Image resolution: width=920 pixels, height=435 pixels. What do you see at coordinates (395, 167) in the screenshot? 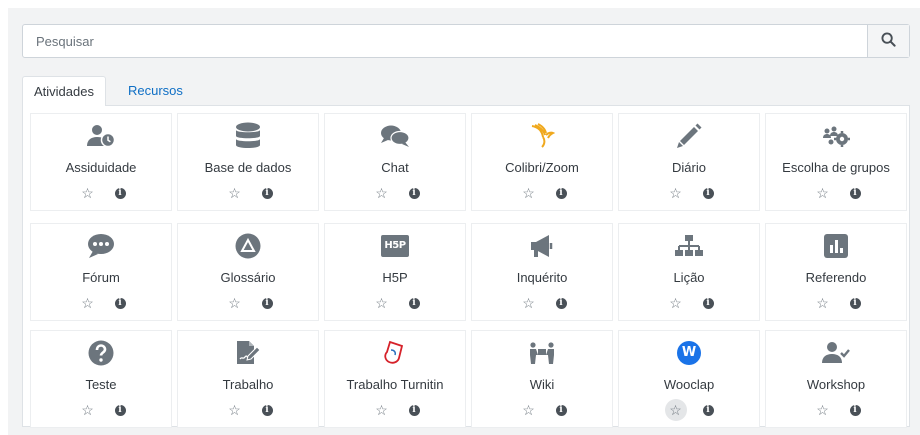
I see `activity-label: Chat` at bounding box center [395, 167].